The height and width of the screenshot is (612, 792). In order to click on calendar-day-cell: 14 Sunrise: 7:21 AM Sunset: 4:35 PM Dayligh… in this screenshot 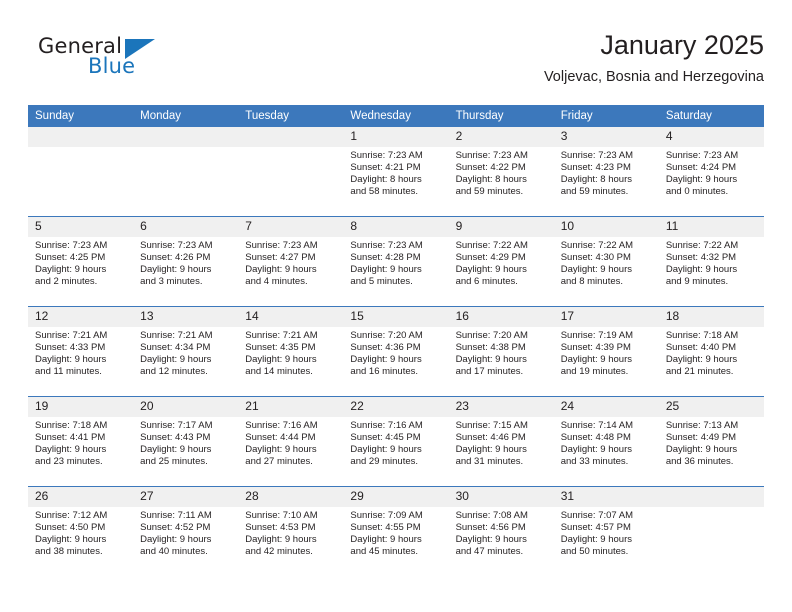, I will do `click(291, 351)`.